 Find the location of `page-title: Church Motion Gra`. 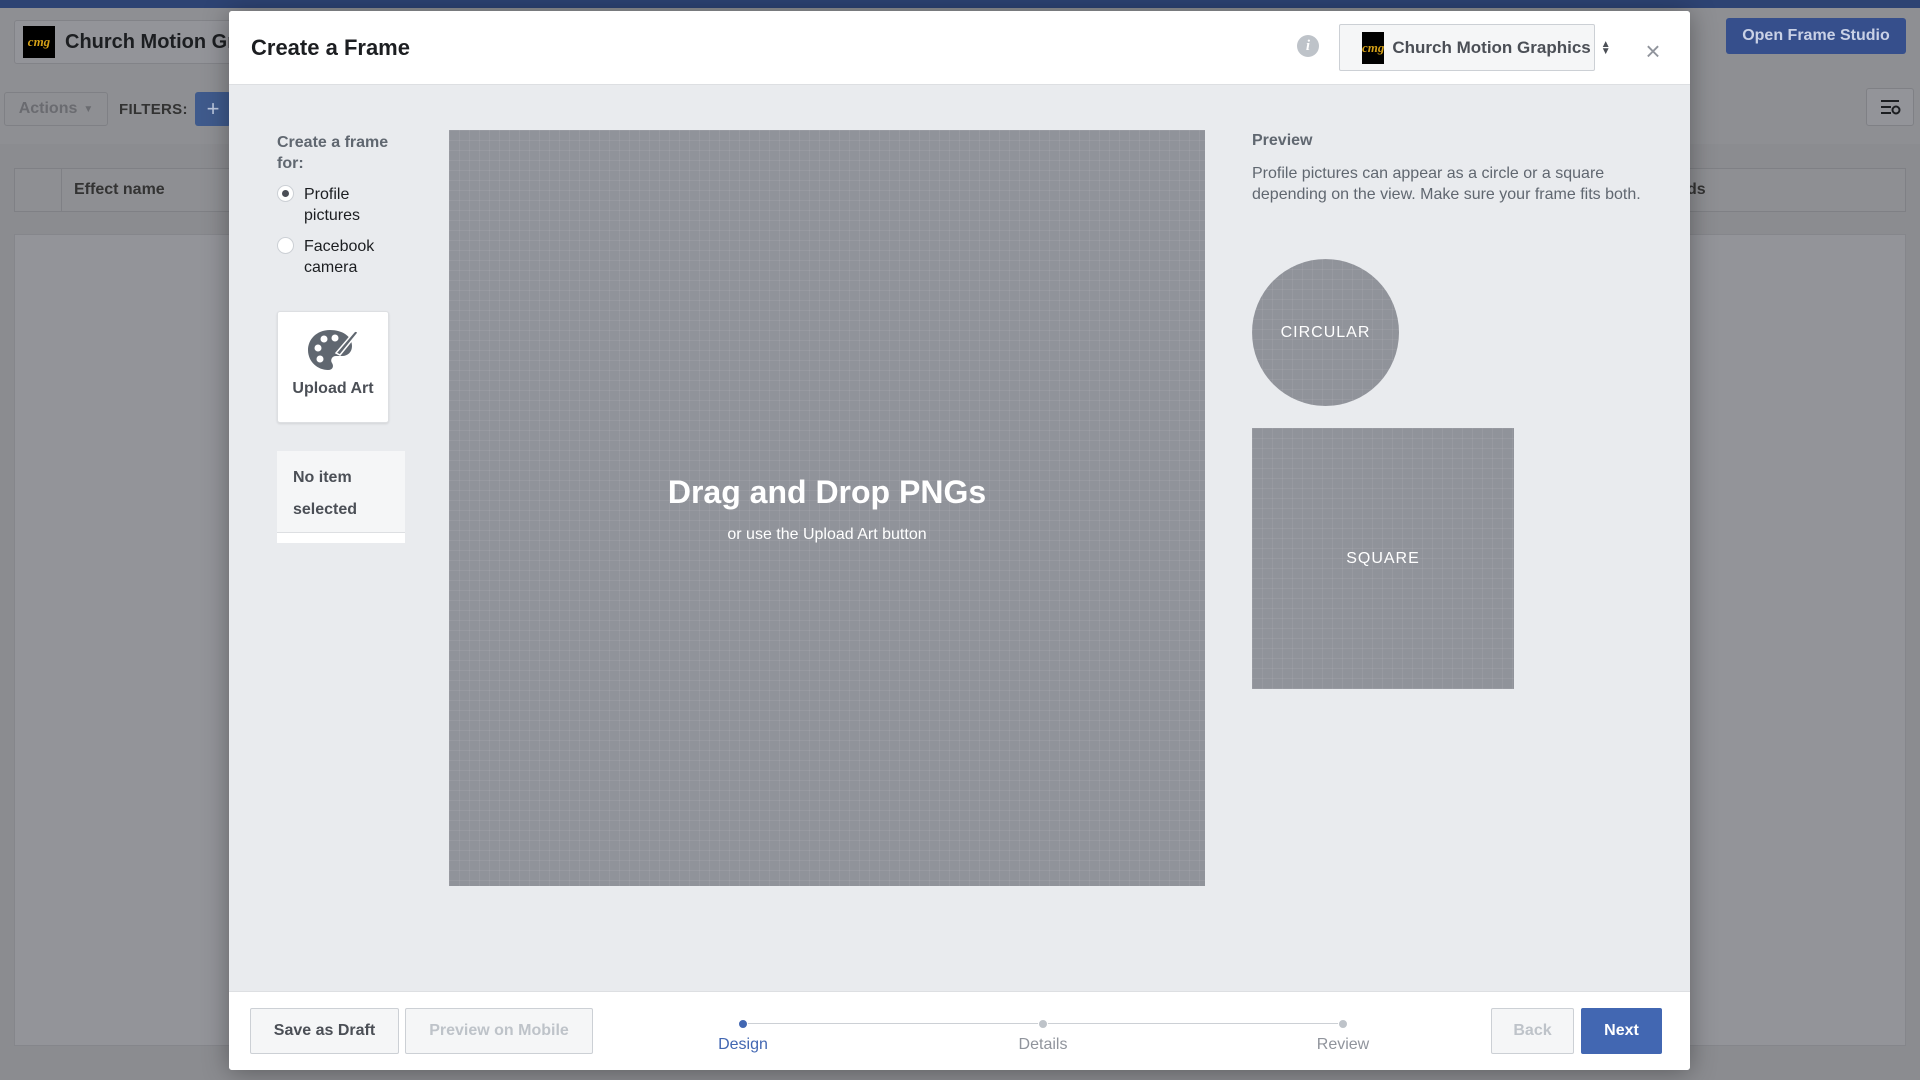

page-title: Church Motion Gra is located at coordinates (156, 41).